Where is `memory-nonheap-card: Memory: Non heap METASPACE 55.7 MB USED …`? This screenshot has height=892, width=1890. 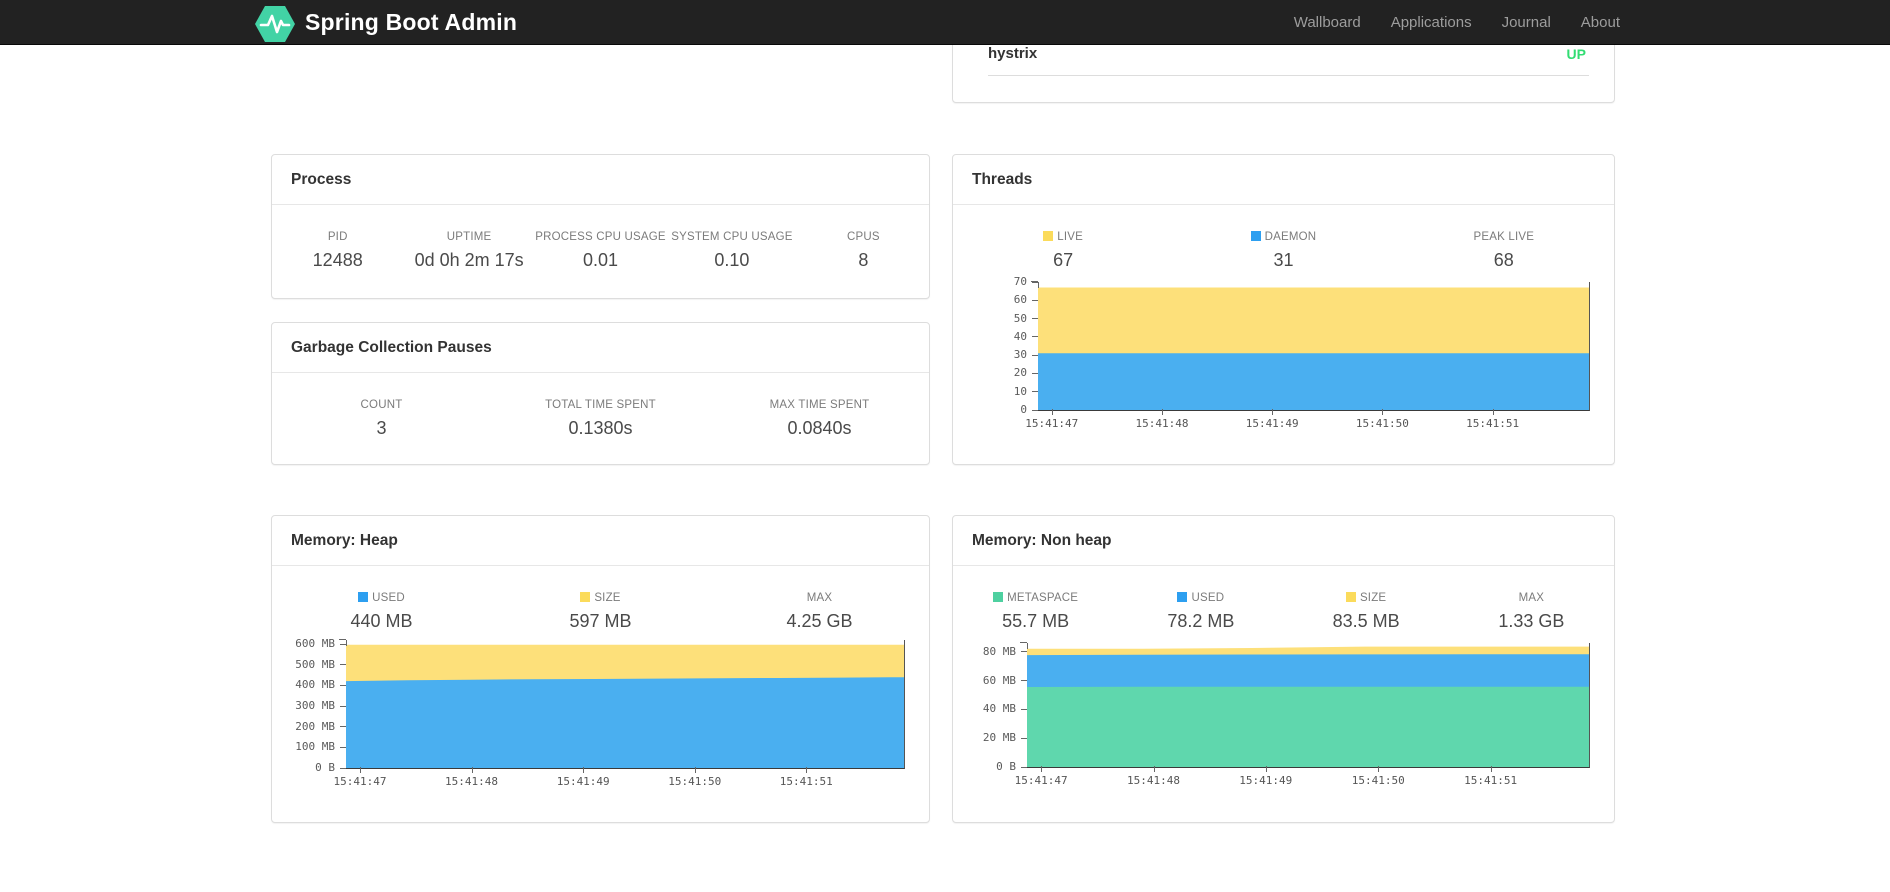
memory-nonheap-card: Memory: Non heap METASPACE 55.7 MB USED … is located at coordinates (1283, 669).